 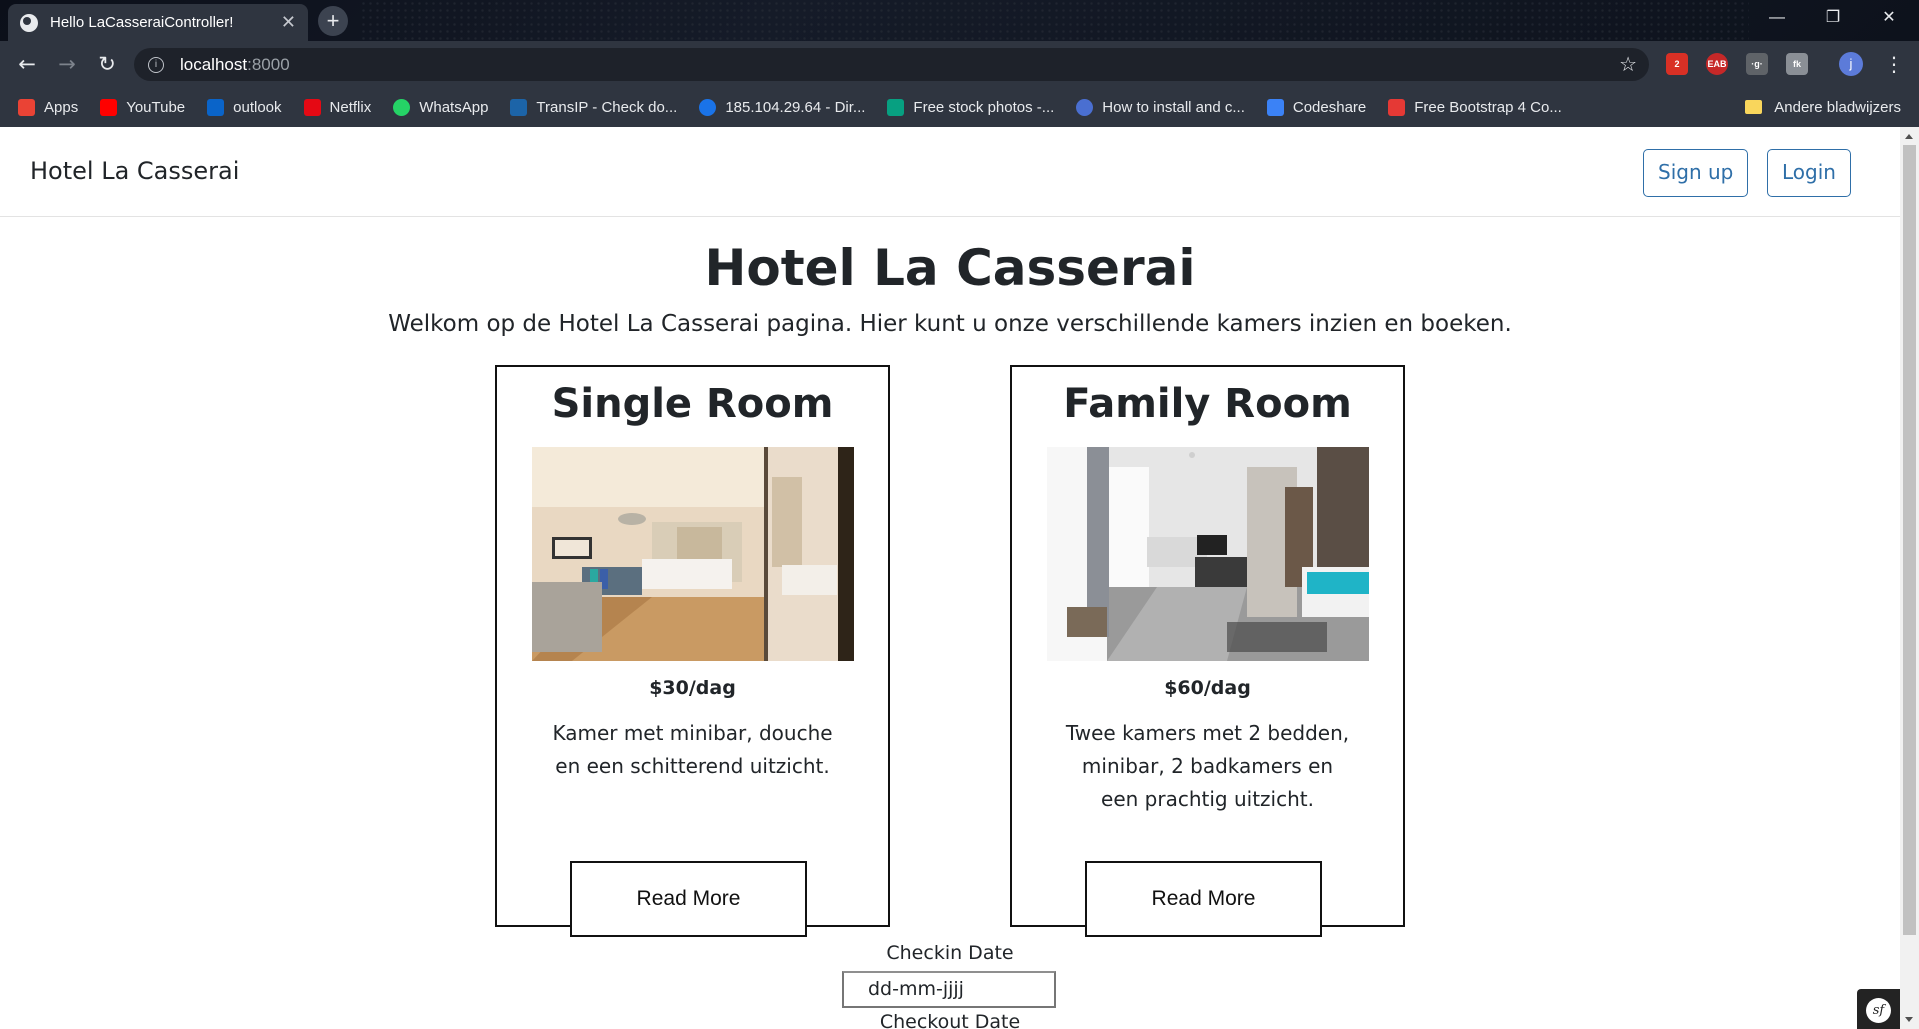 I want to click on bookmark-youtube: YouTube, so click(x=143, y=107).